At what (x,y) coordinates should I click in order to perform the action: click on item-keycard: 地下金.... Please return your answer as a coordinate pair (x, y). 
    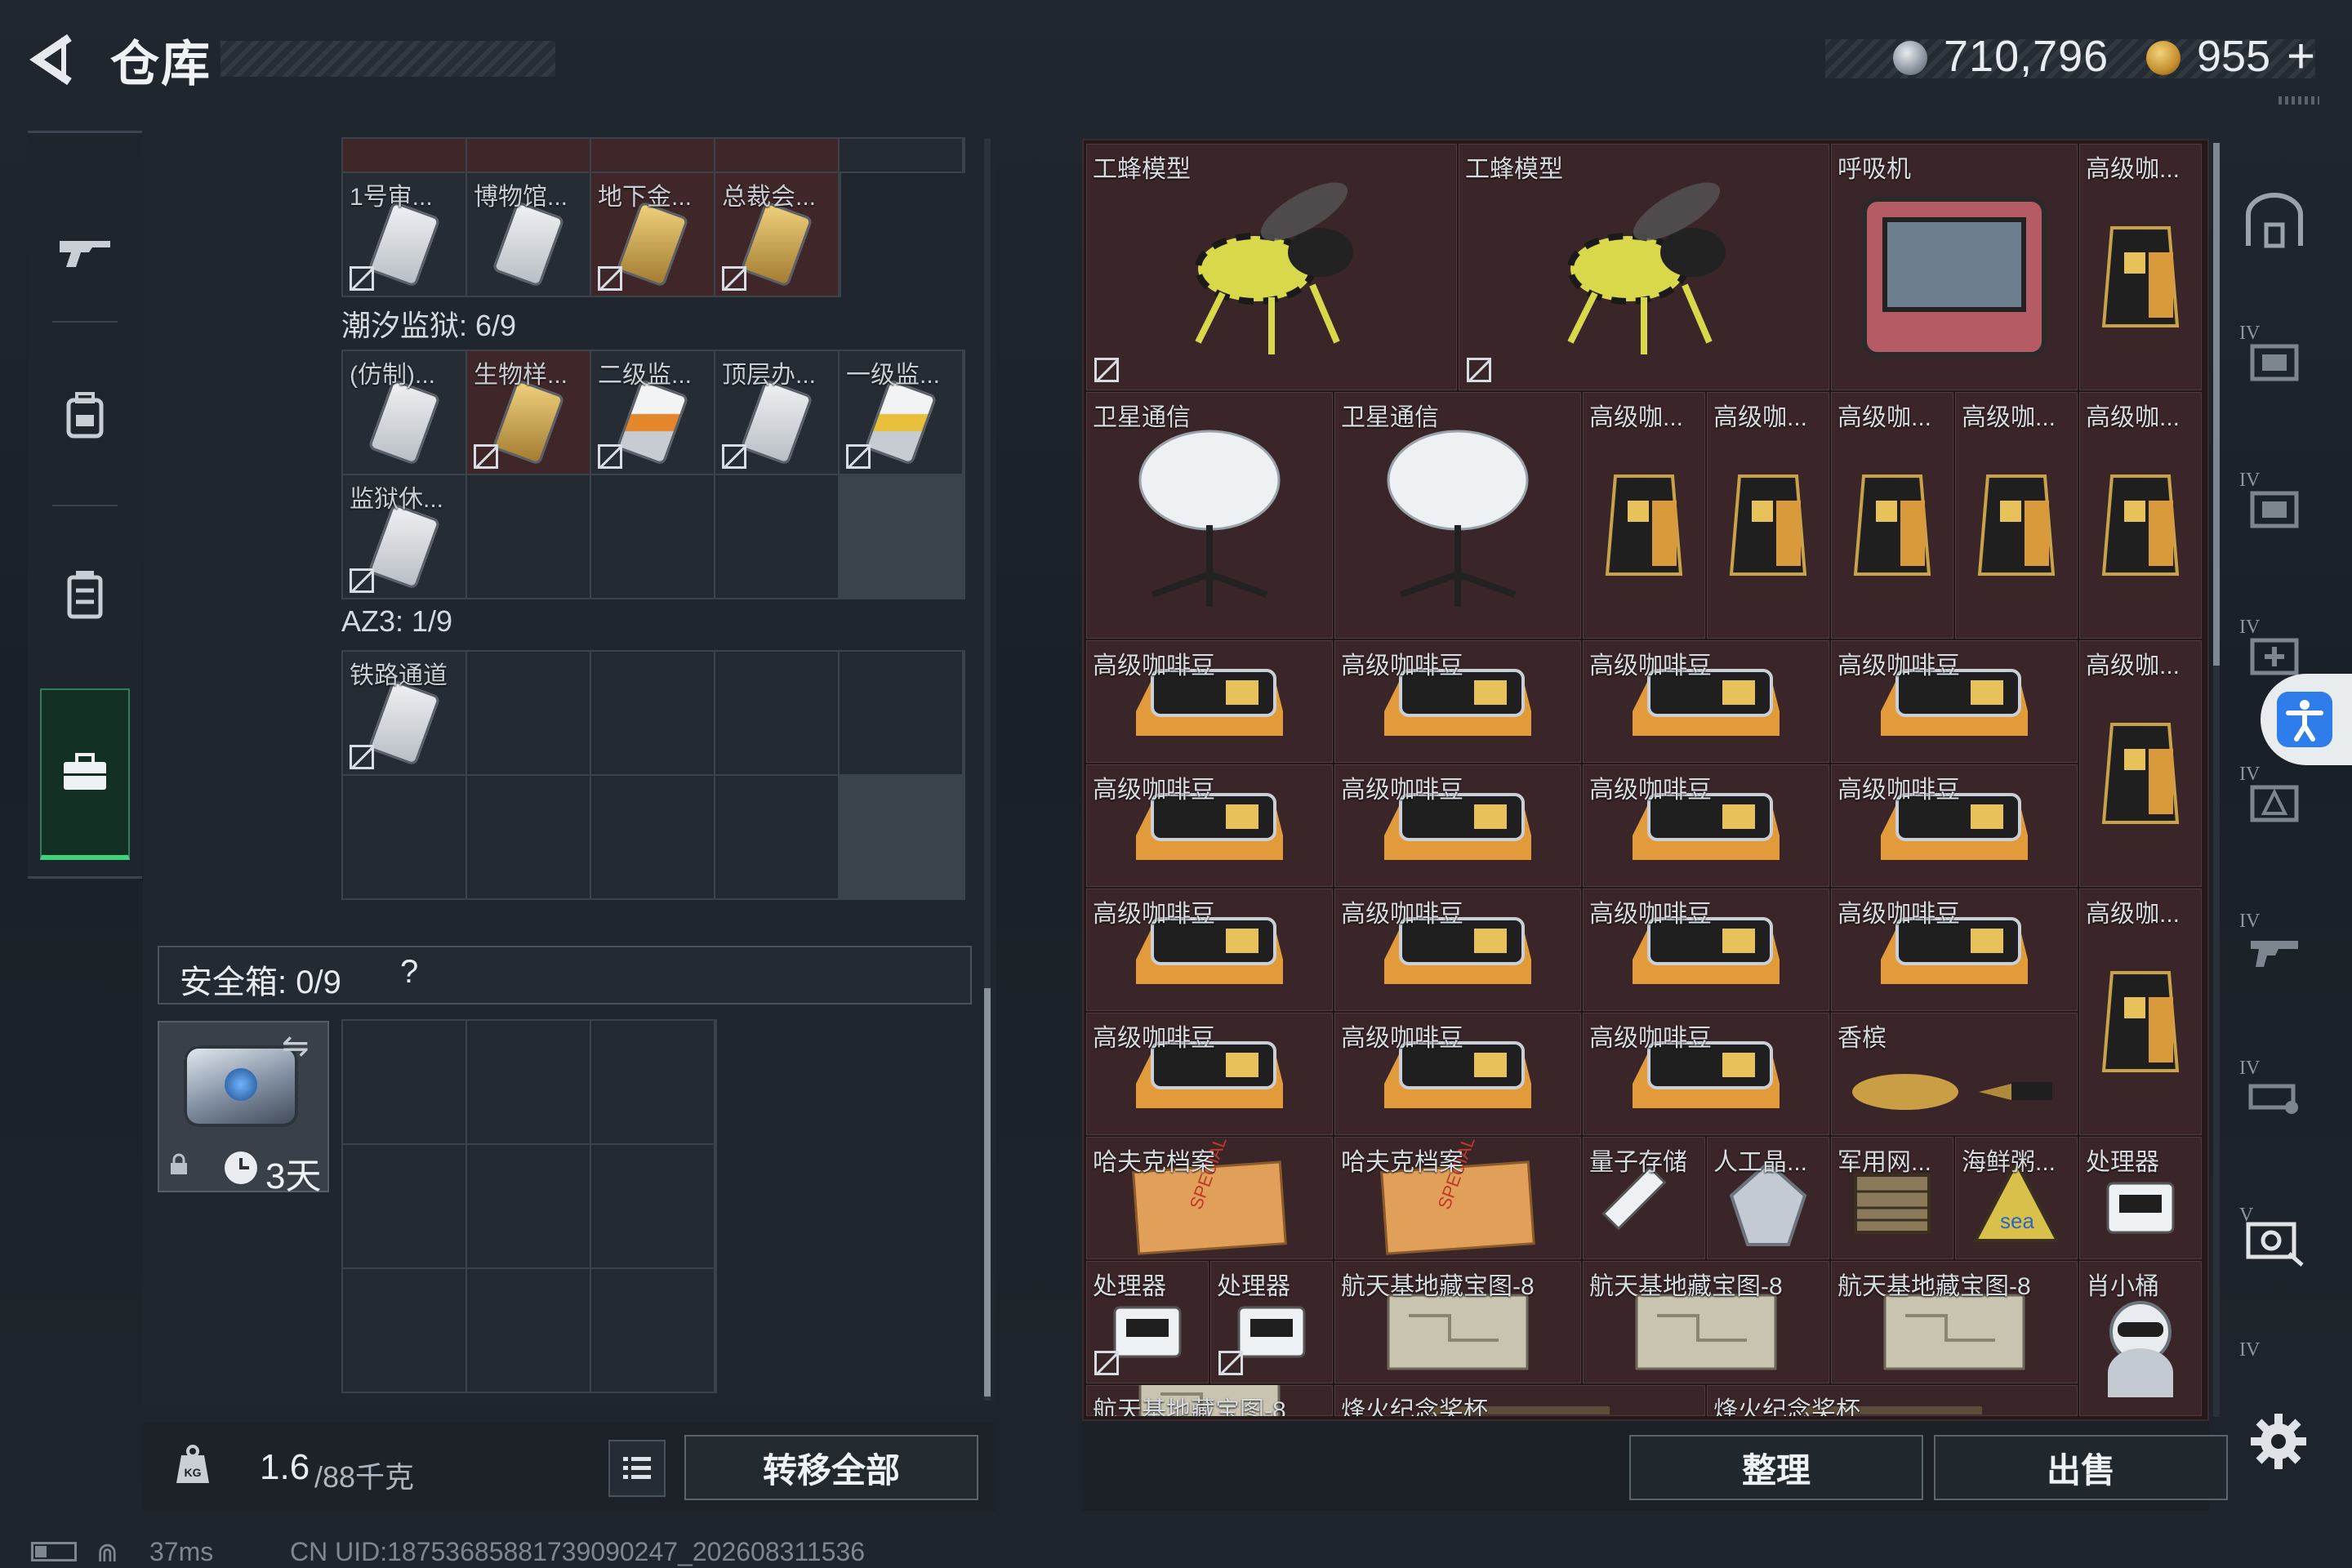
    Looking at the image, I should click on (652, 235).